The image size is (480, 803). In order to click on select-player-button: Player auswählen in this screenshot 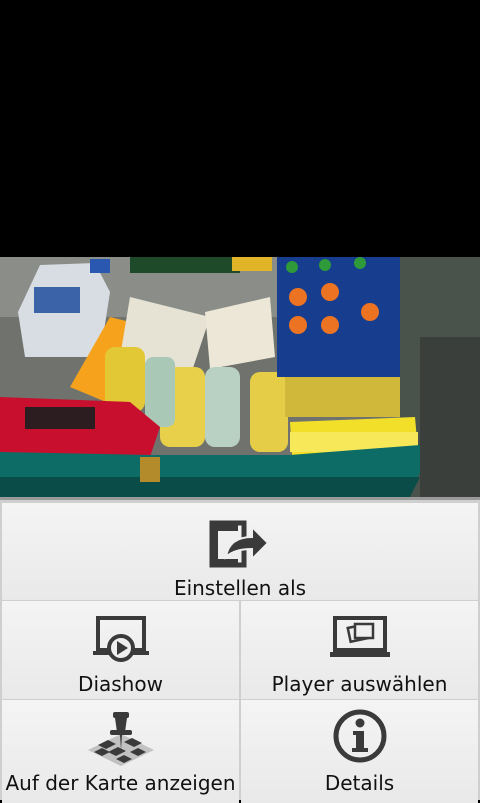, I will do `click(359, 650)`.